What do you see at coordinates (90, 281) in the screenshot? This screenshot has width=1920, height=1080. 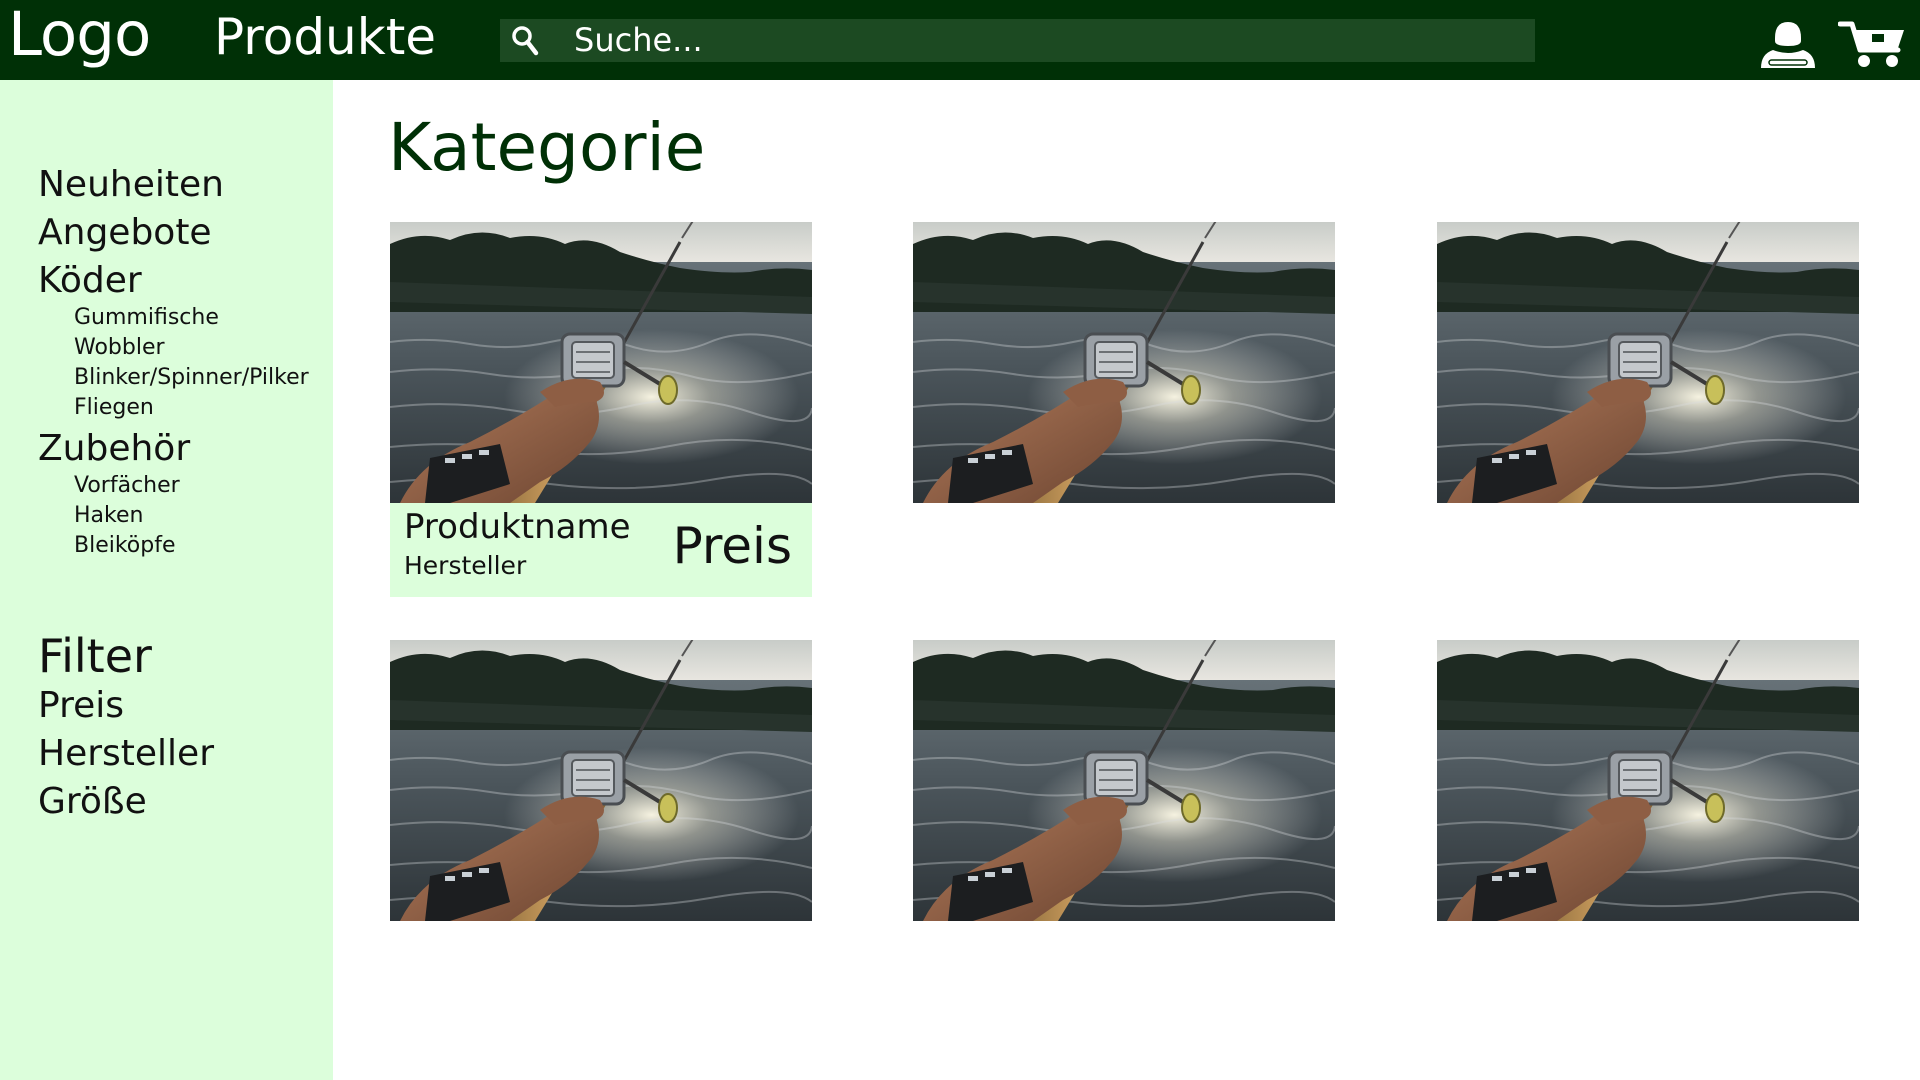 I see `sidebar-item-koeder: Köder` at bounding box center [90, 281].